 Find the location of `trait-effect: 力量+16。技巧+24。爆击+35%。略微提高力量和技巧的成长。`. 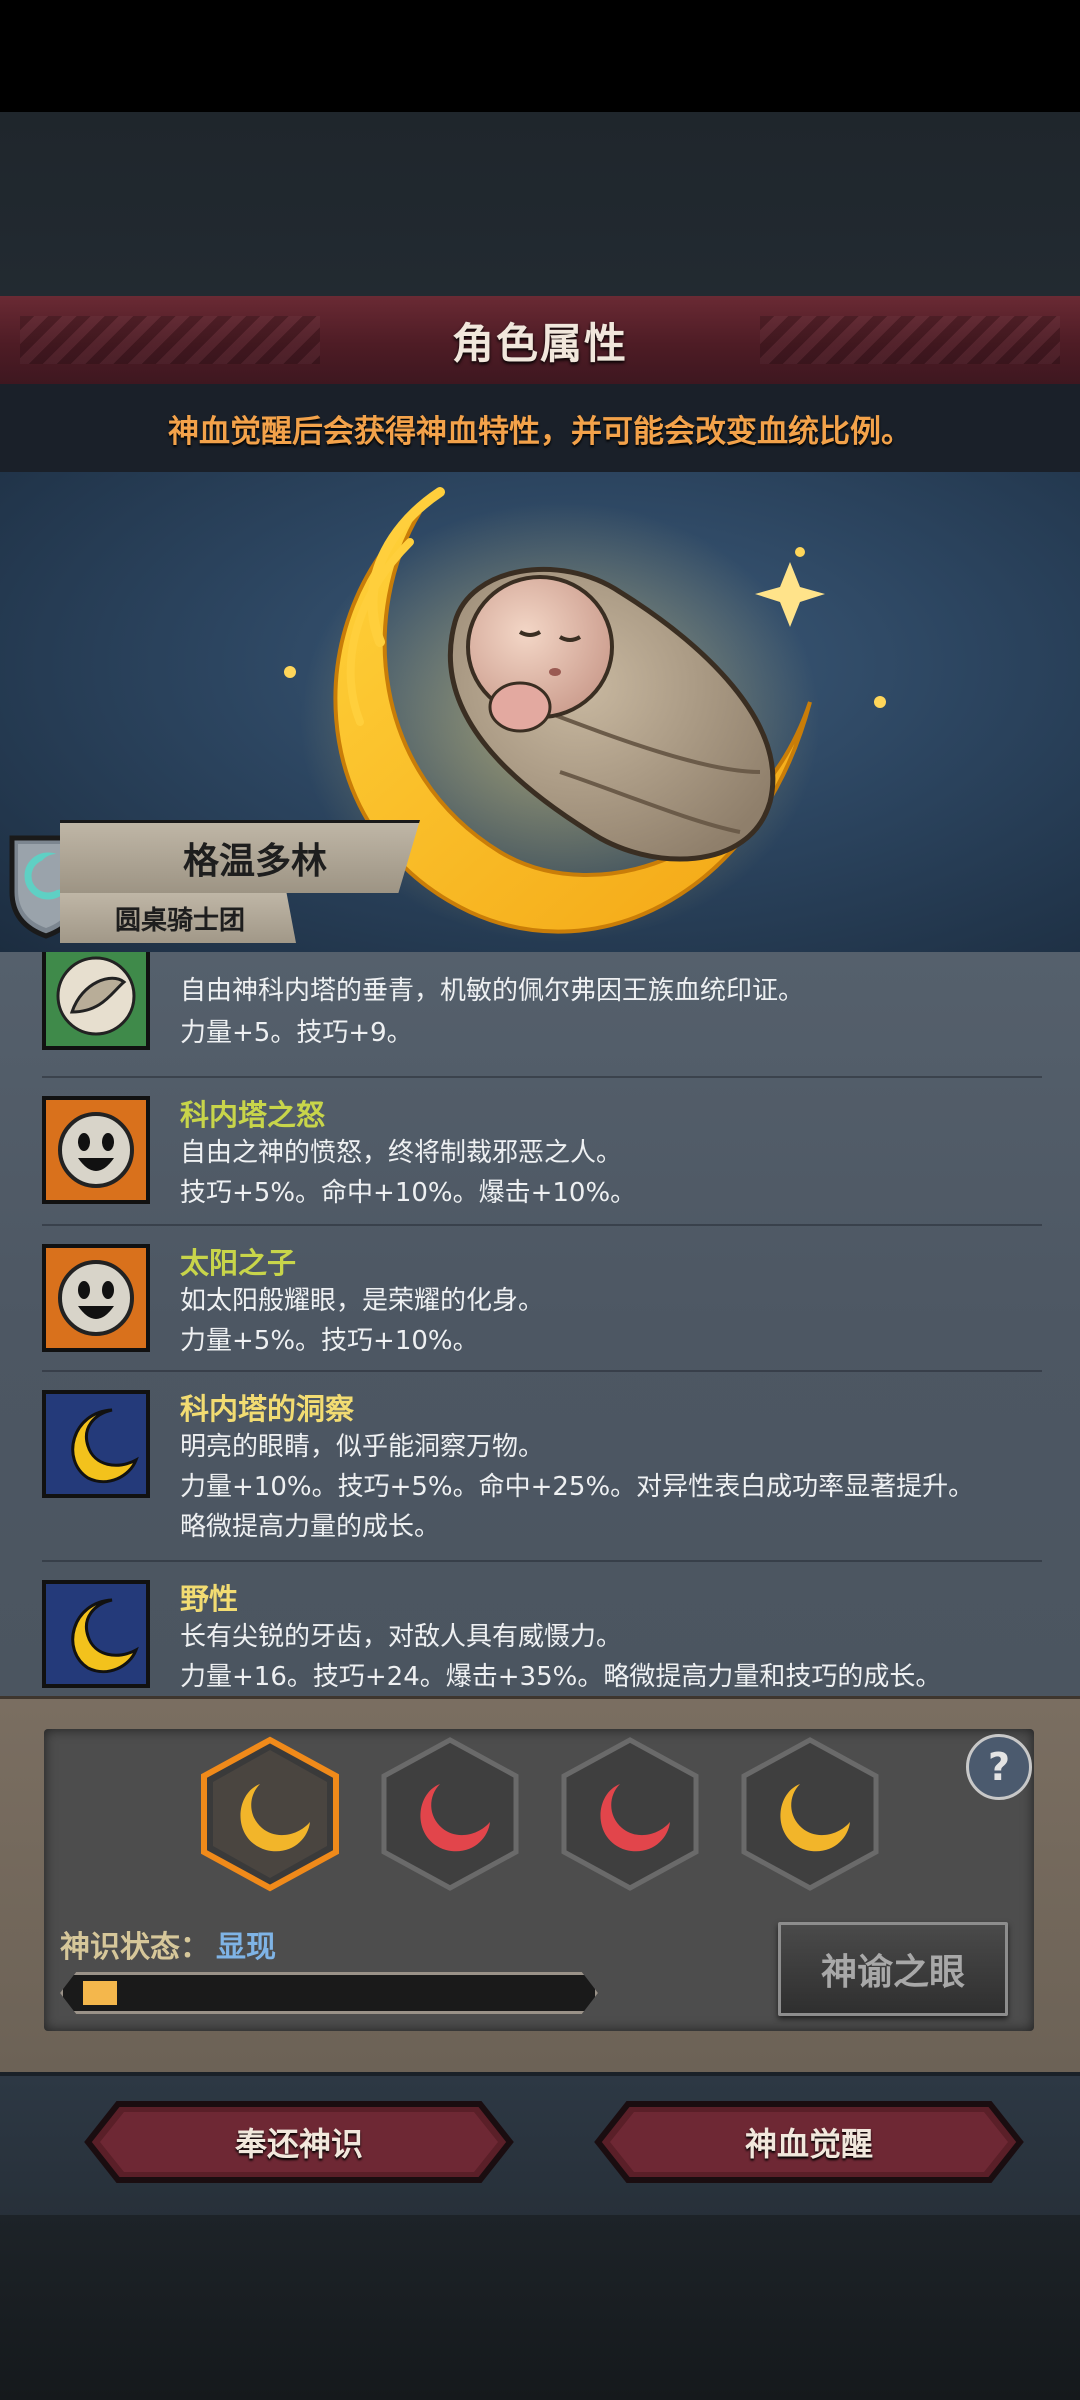

trait-effect: 力量+16。技巧+24。爆击+35%。略微提高力量和技巧的成长。 is located at coordinates (561, 1677).